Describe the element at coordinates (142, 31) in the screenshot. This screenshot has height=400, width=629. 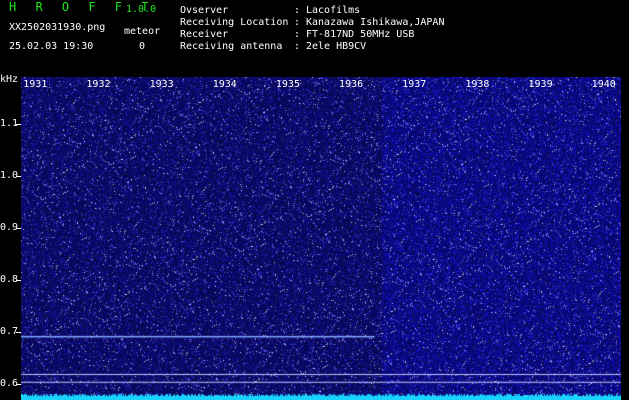
I see `meteor-label: meteor` at that location.